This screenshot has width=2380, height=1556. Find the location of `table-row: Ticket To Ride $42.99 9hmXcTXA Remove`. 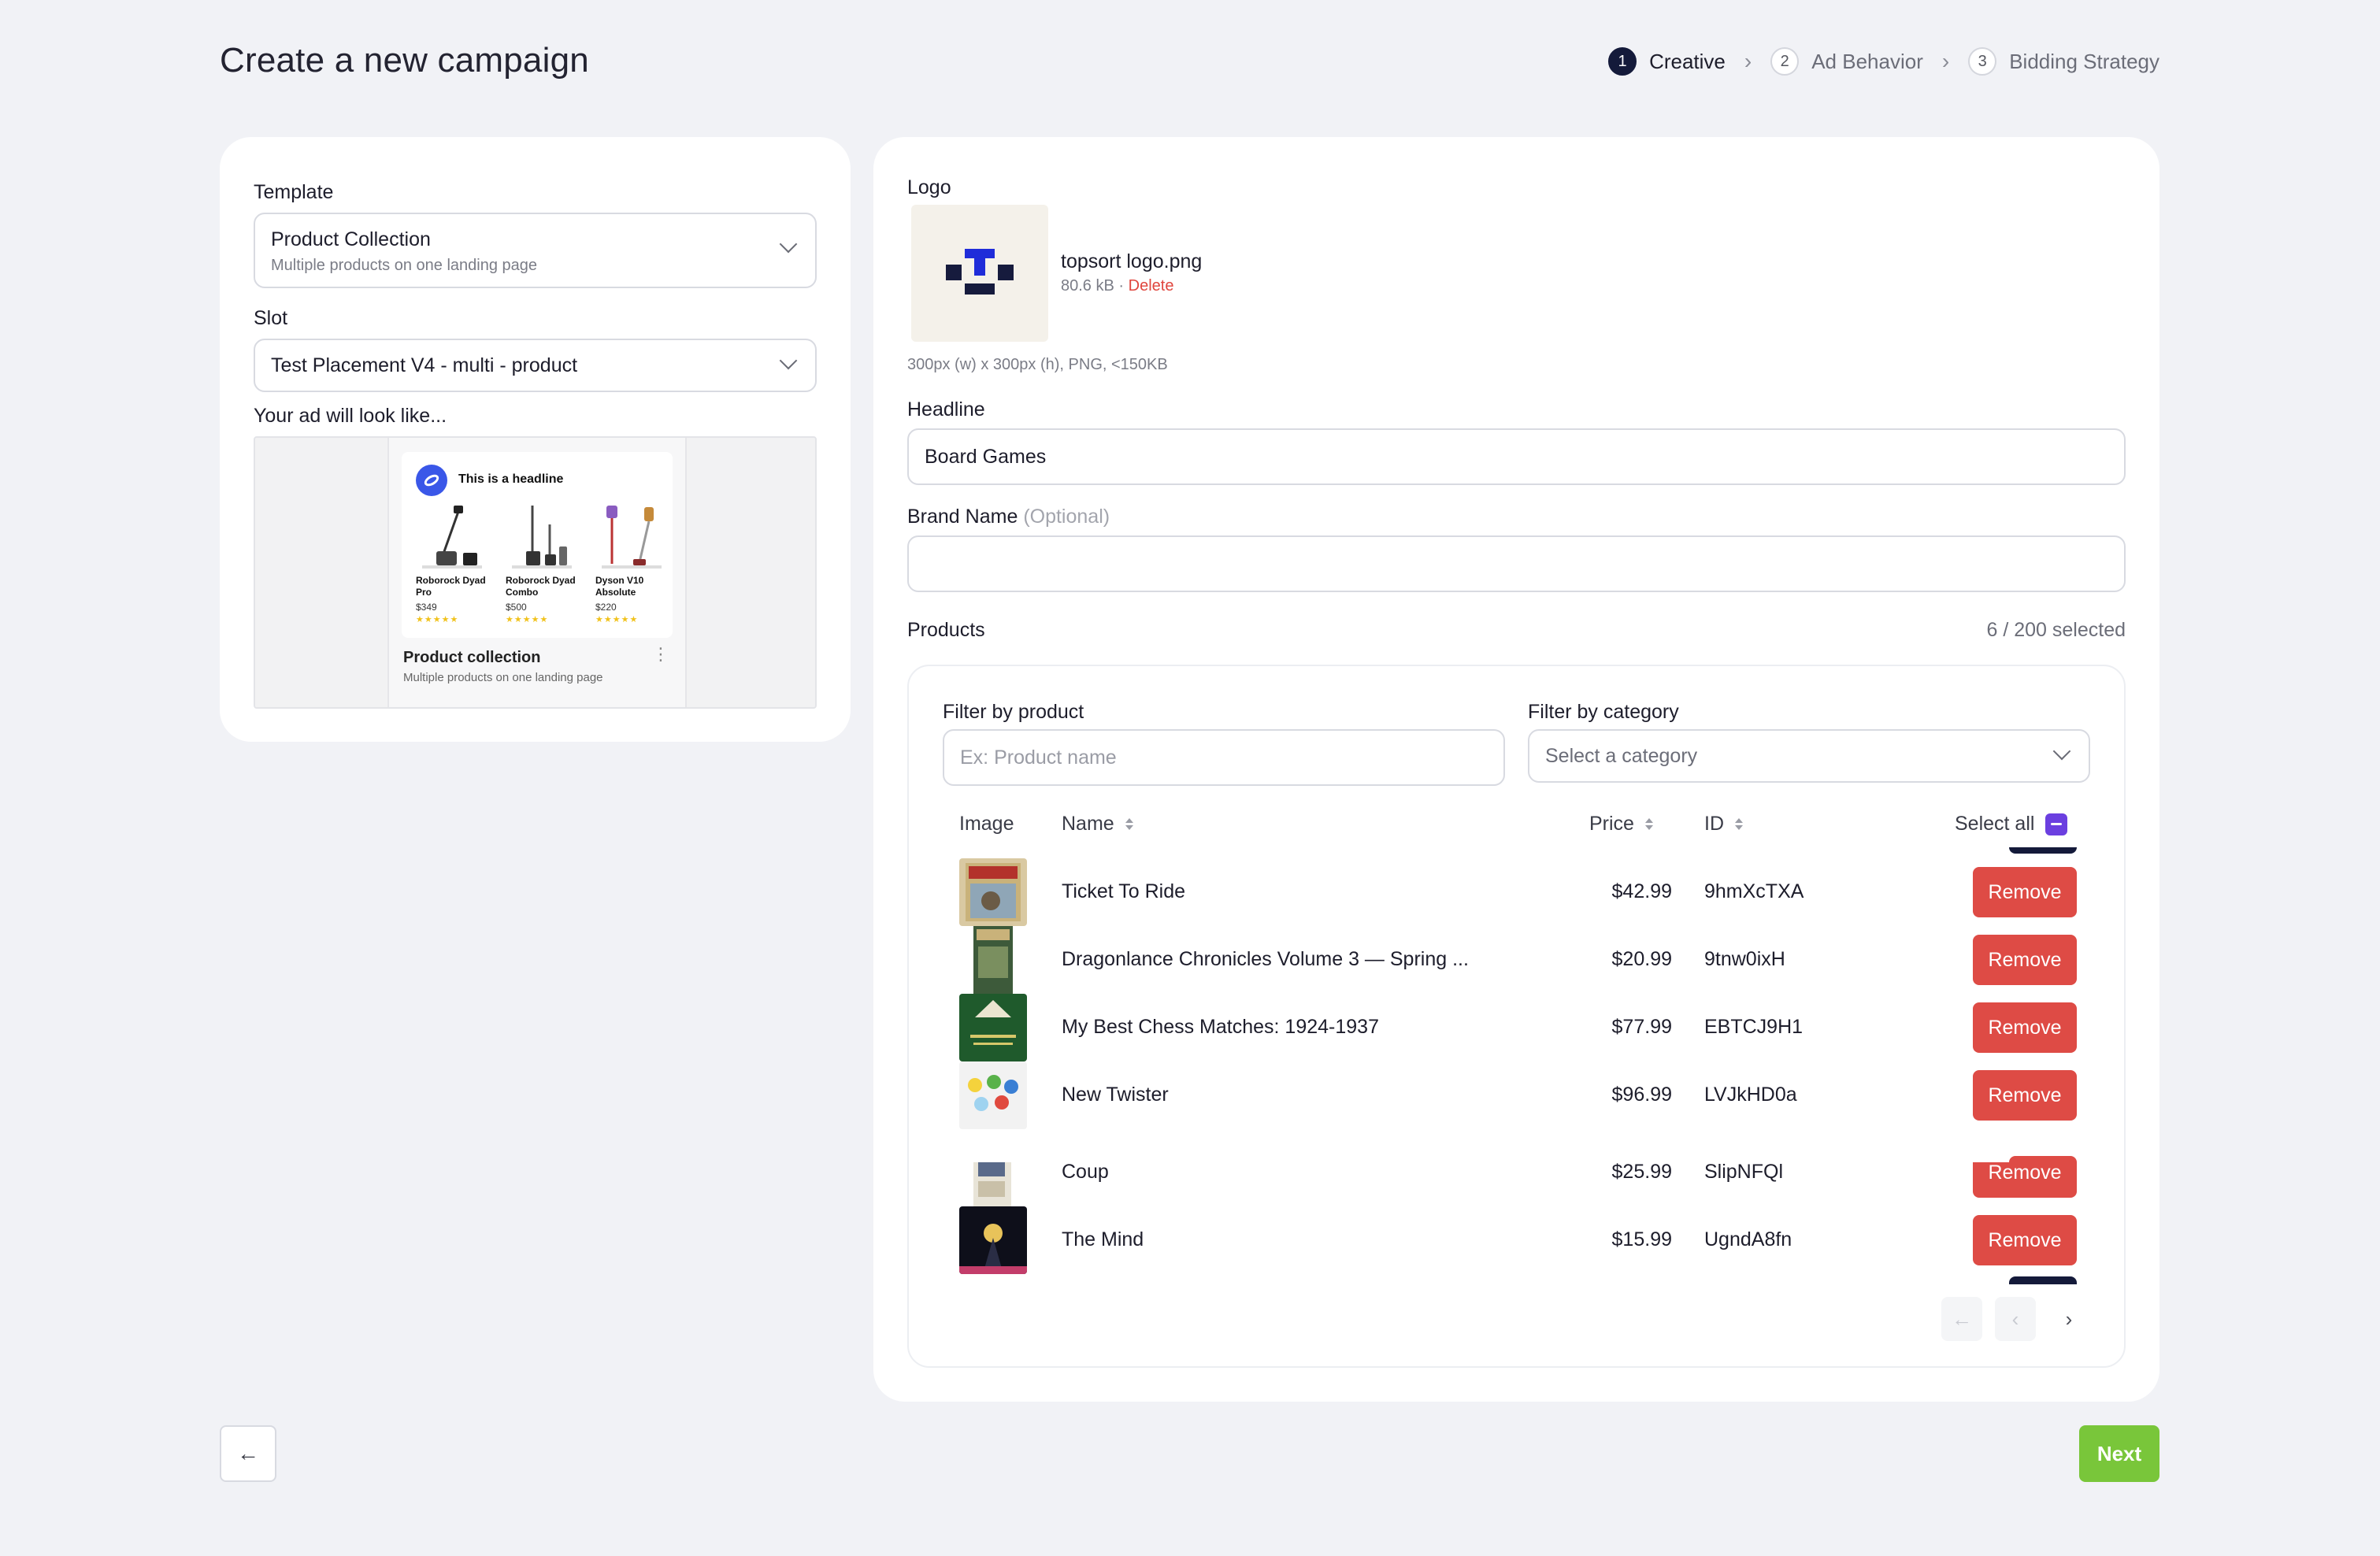

table-row: Ticket To Ride $42.99 9hmXcTXA Remove is located at coordinates (1518, 892).